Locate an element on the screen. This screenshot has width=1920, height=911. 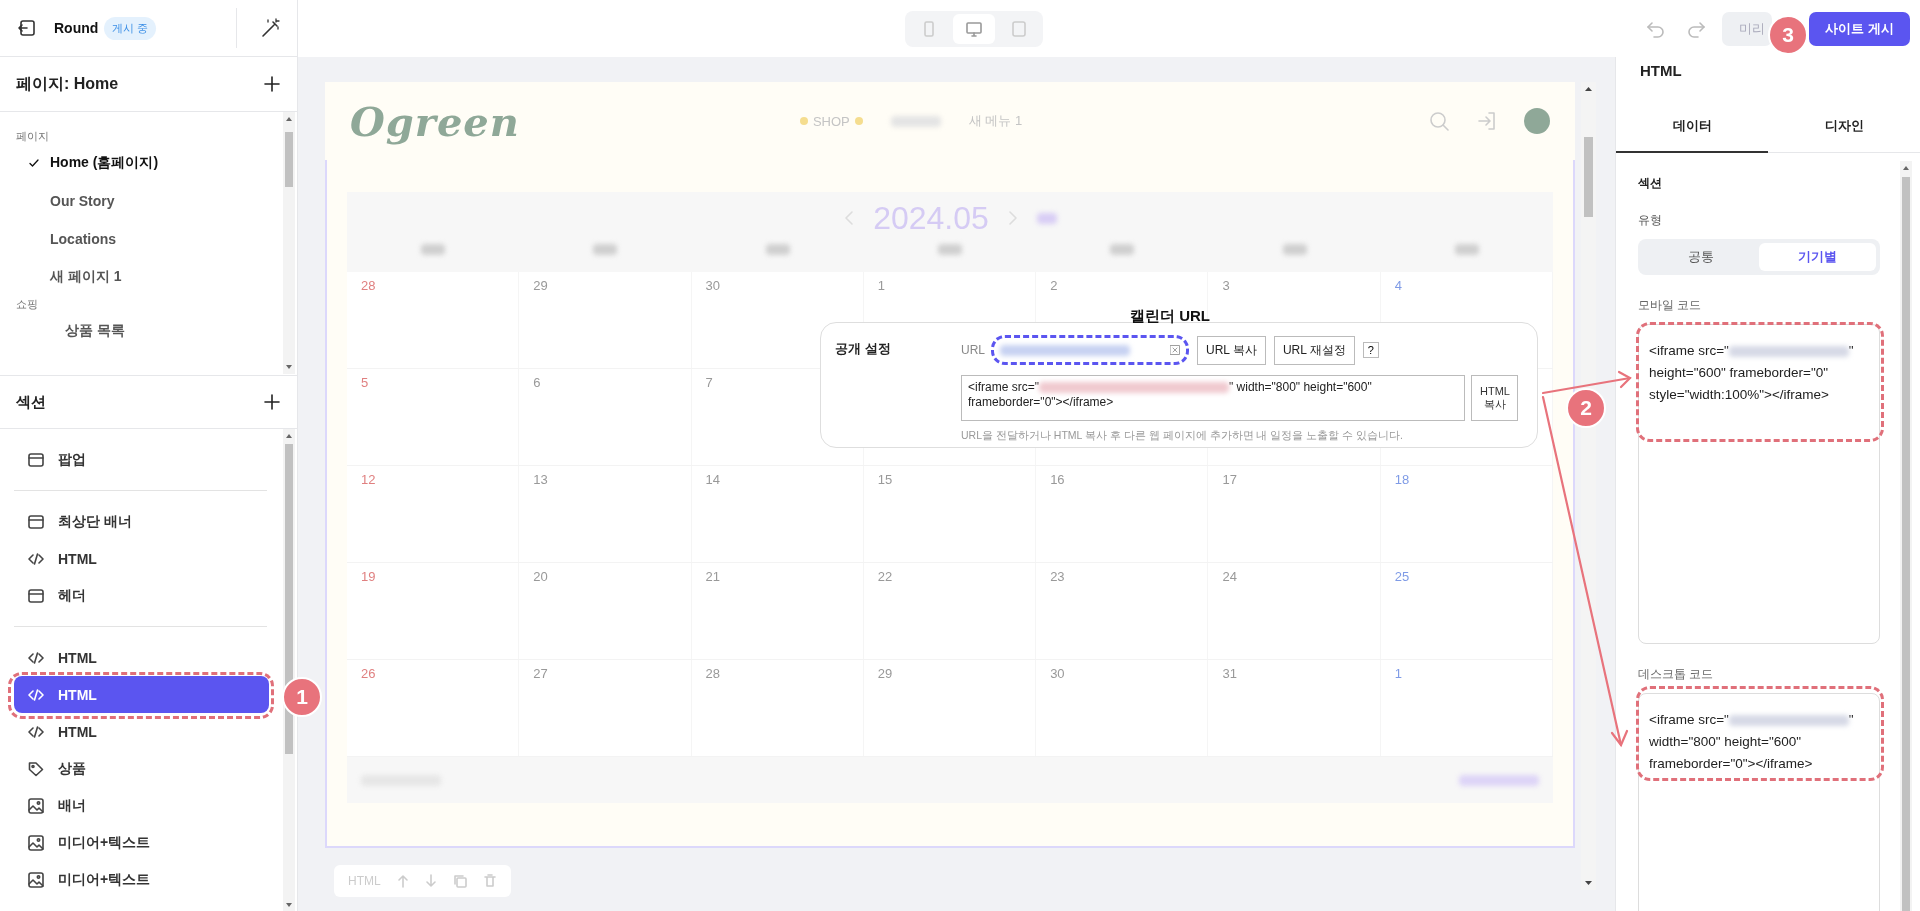
day-number: 22 is located at coordinates (885, 576).